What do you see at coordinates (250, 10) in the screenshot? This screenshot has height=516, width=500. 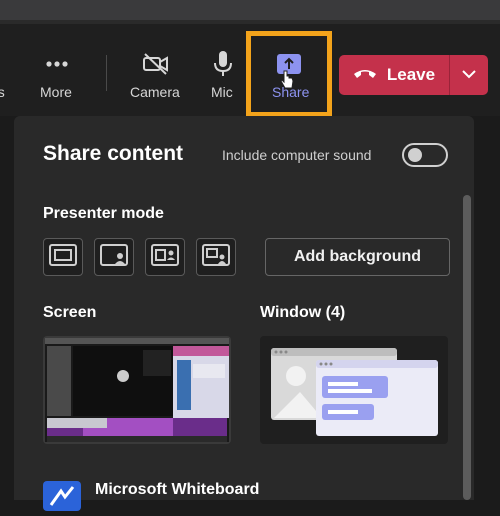 I see `window-top-bar` at bounding box center [250, 10].